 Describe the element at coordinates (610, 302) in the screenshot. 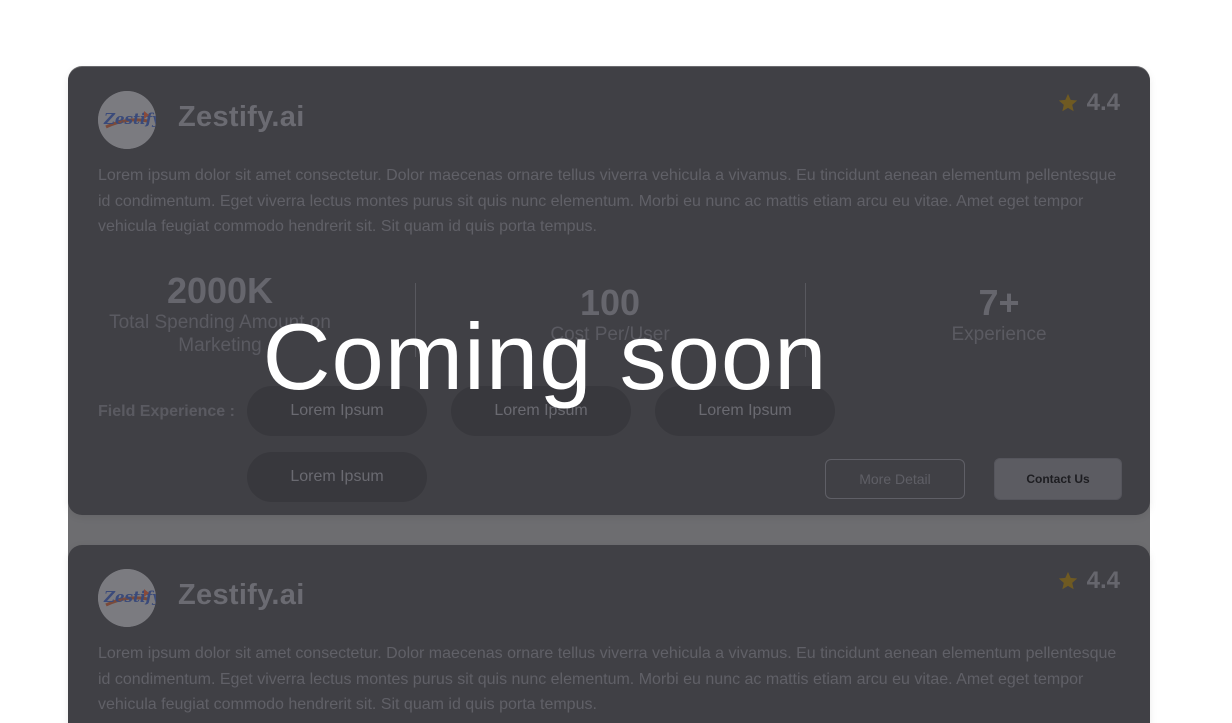

I see `stat-value: 100` at that location.